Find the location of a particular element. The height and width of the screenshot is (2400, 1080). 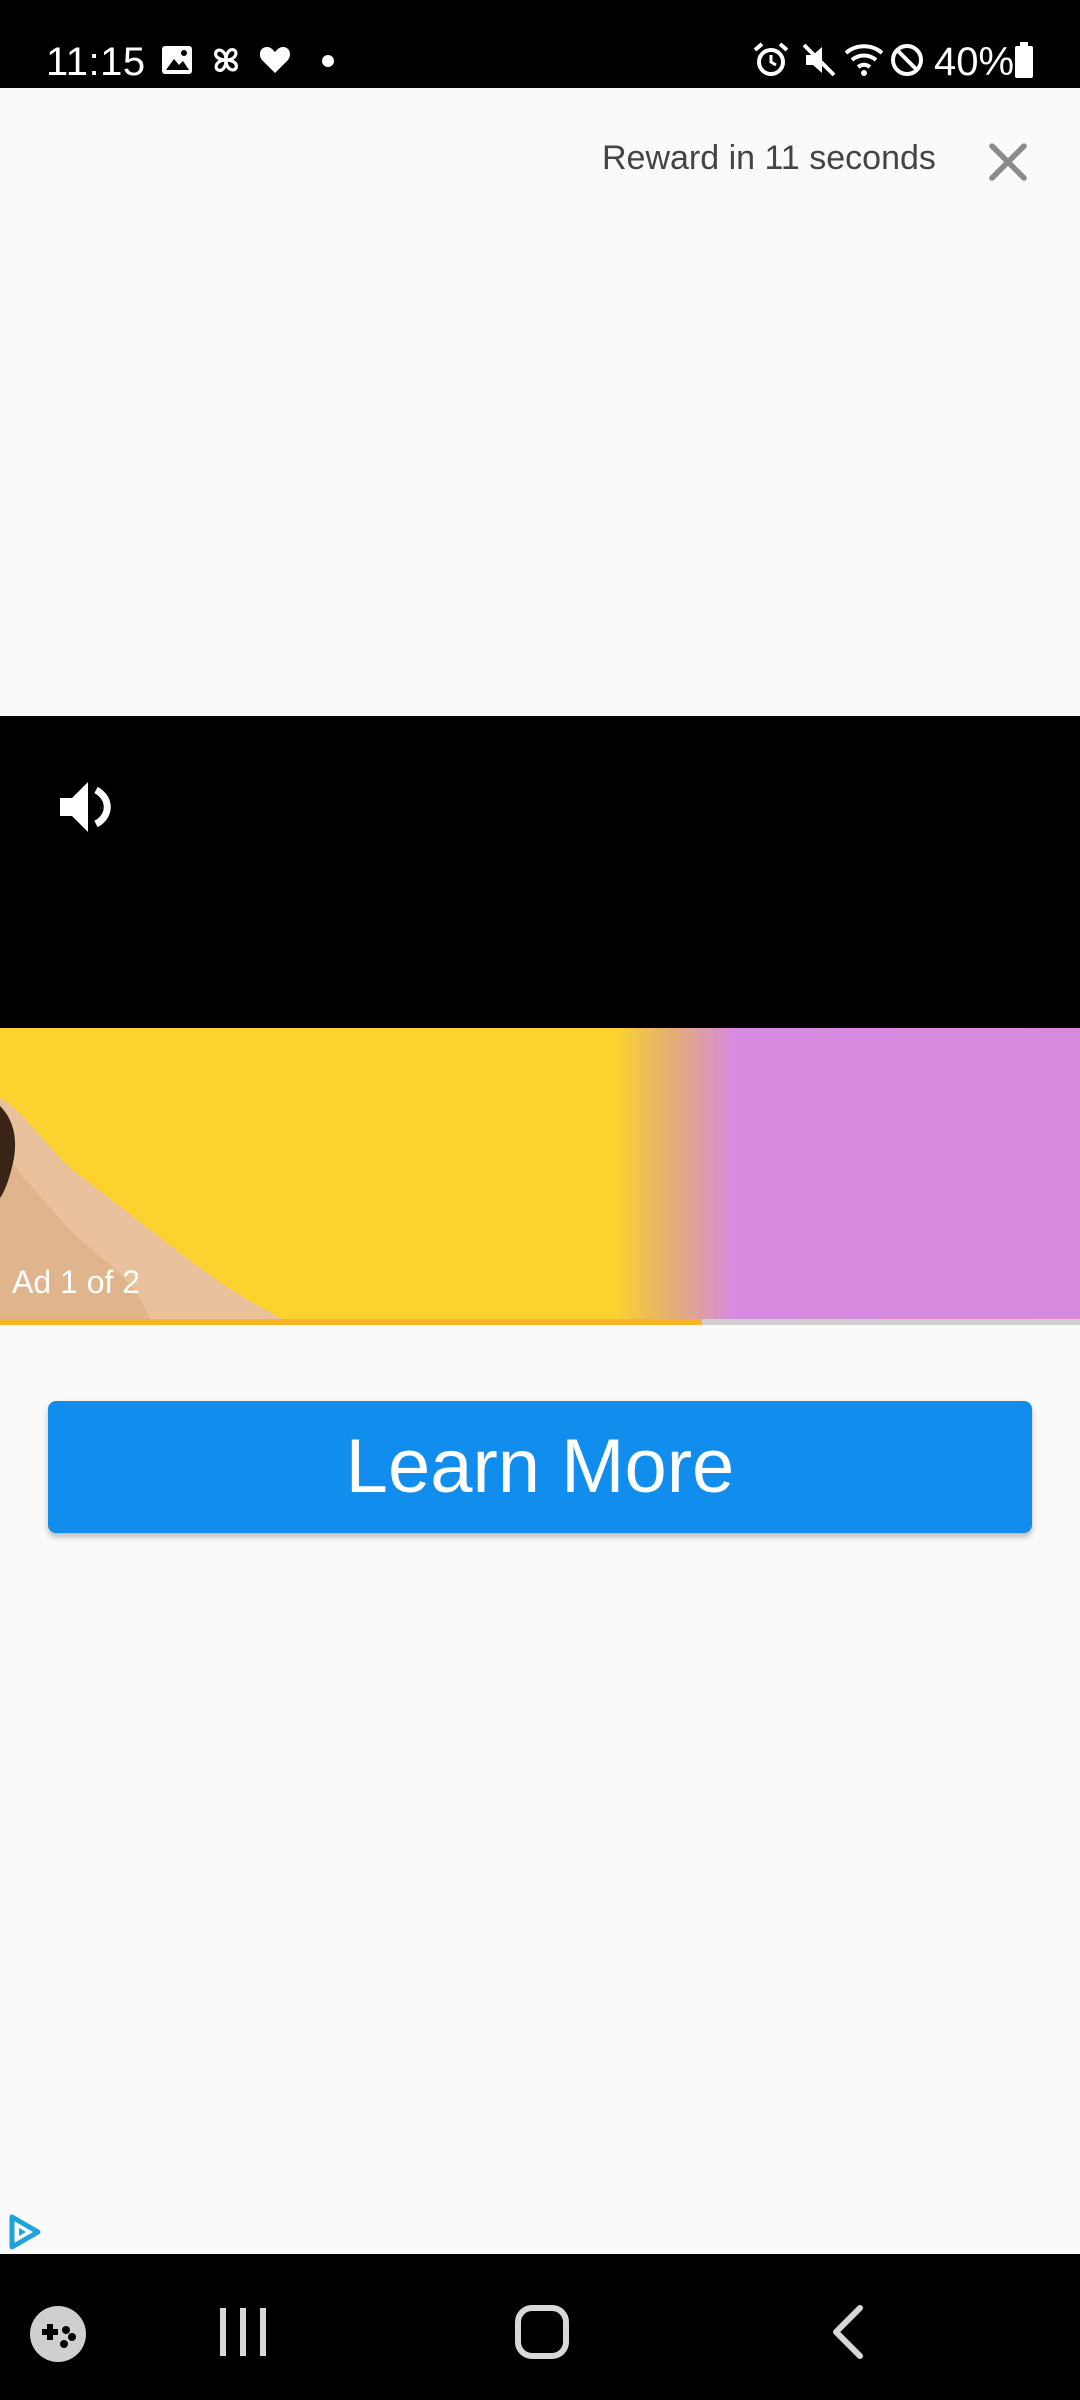

video-progress-bar is located at coordinates (540, 1322).